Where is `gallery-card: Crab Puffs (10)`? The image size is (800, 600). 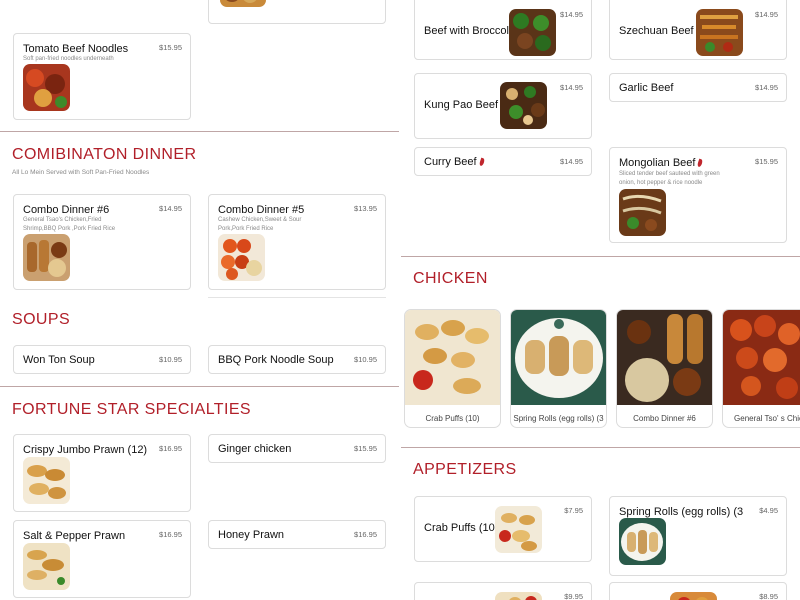 gallery-card: Crab Puffs (10) is located at coordinates (452, 368).